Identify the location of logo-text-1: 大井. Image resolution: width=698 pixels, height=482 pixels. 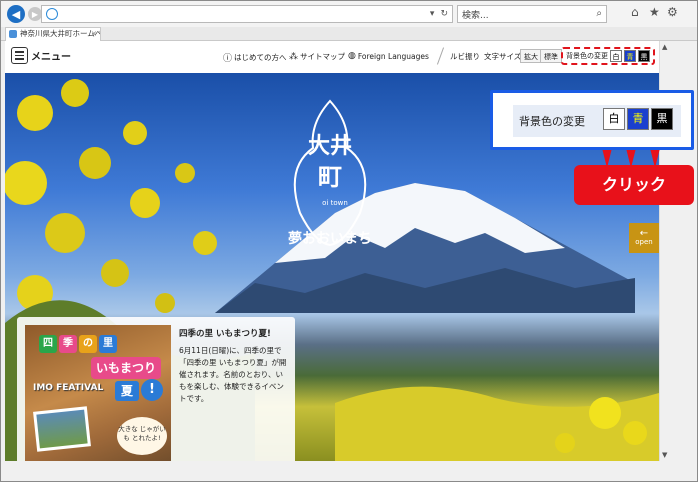
(330, 146).